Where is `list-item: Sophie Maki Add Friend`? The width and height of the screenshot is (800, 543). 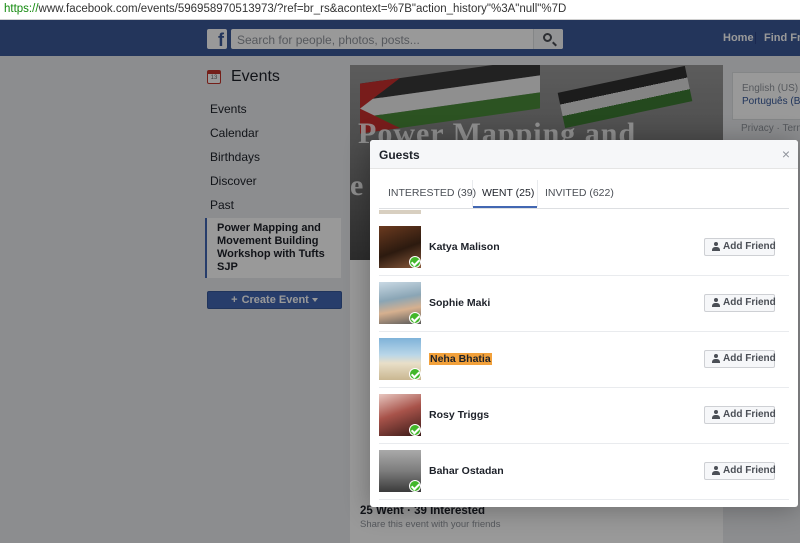
list-item: Sophie Maki Add Friend is located at coordinates (584, 304).